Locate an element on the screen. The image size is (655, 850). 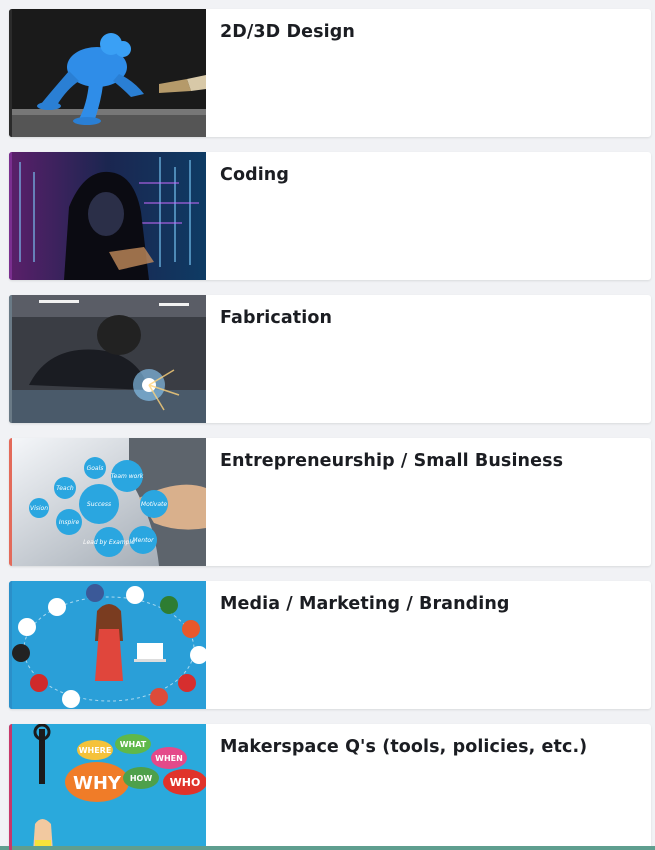
question-word: WHY is located at coordinates (97, 783).